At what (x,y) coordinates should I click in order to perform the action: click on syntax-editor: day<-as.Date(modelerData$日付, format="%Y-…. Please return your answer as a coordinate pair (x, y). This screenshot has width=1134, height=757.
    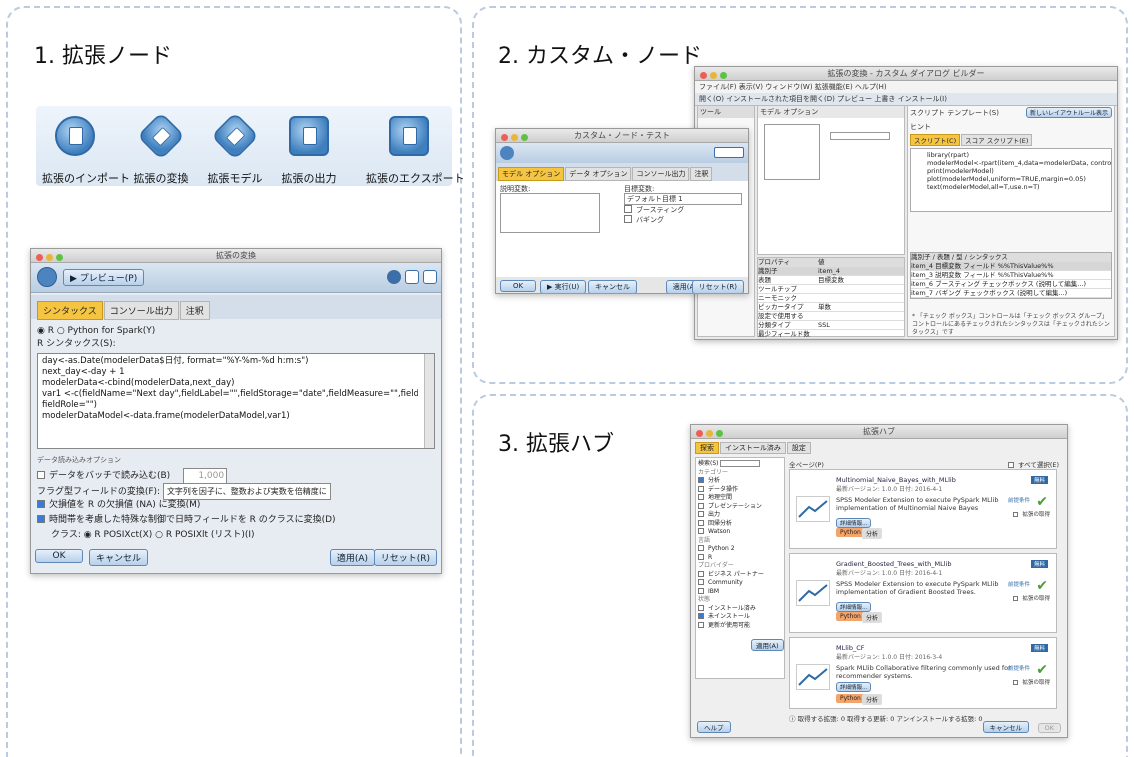
    Looking at the image, I should click on (236, 401).